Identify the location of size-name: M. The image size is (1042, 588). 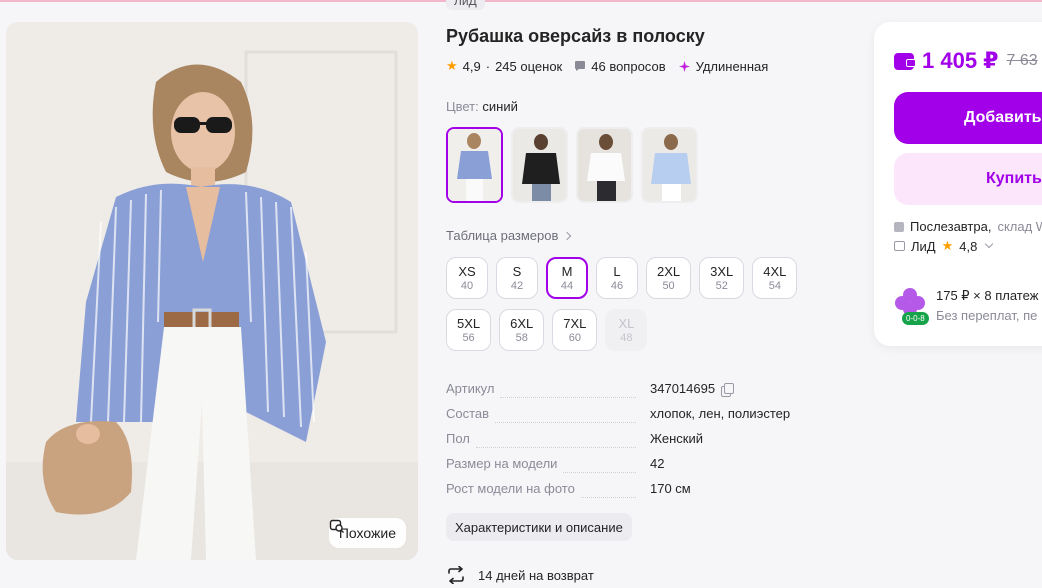
(567, 271).